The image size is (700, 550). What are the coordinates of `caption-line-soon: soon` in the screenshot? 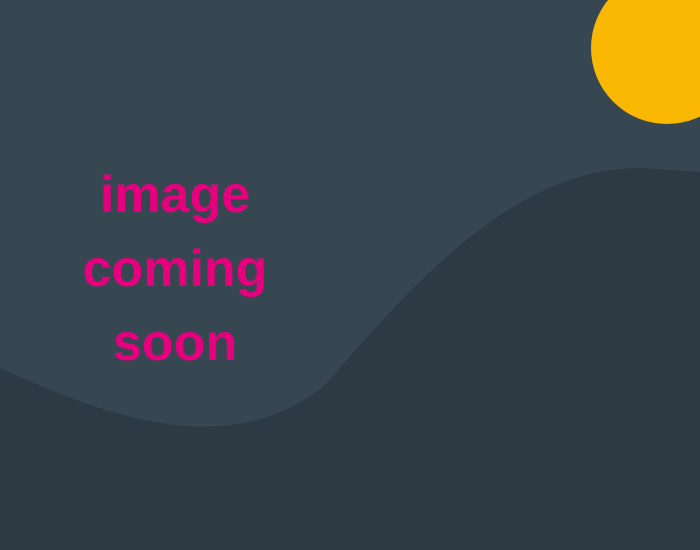 It's located at (175, 343).